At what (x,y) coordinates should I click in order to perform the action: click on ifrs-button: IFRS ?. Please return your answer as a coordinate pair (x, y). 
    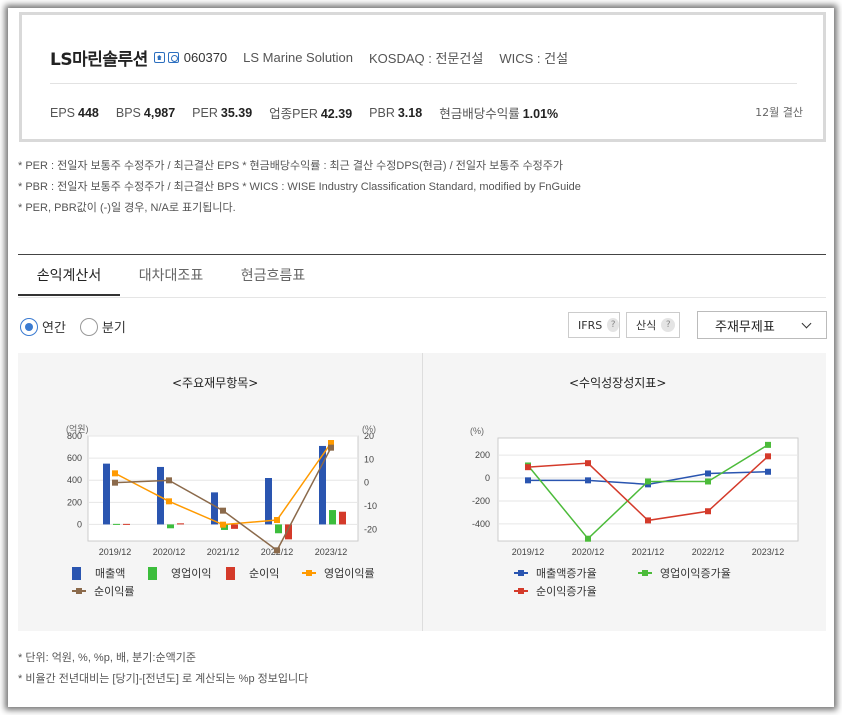
    Looking at the image, I should click on (594, 325).